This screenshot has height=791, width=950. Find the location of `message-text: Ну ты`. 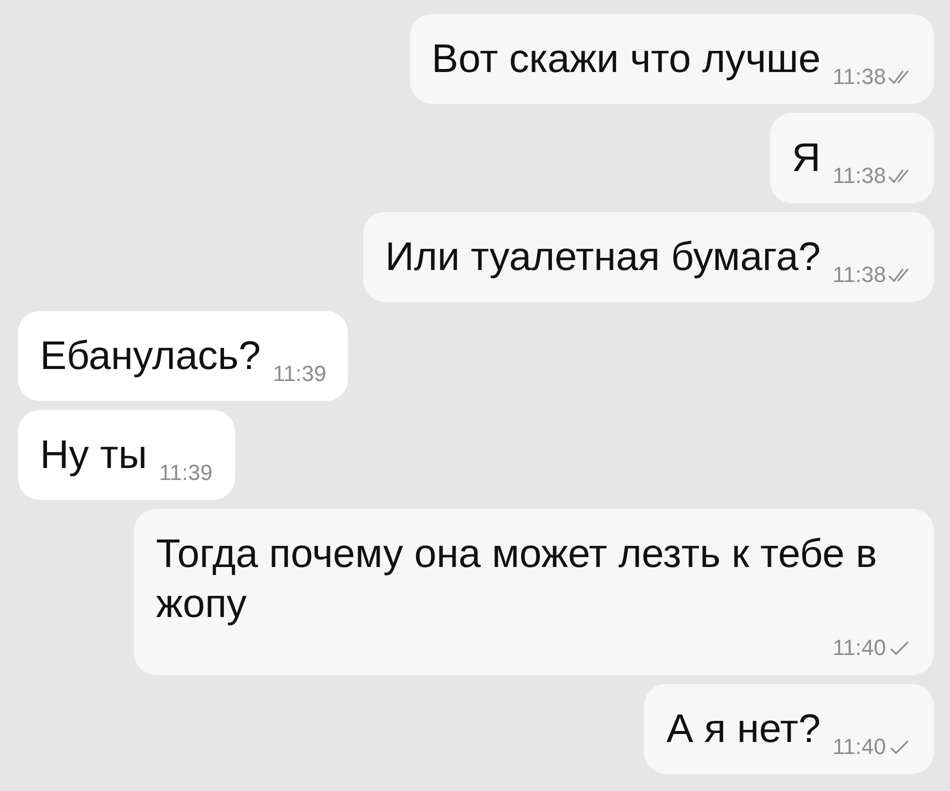

message-text: Ну ты is located at coordinates (94, 455).